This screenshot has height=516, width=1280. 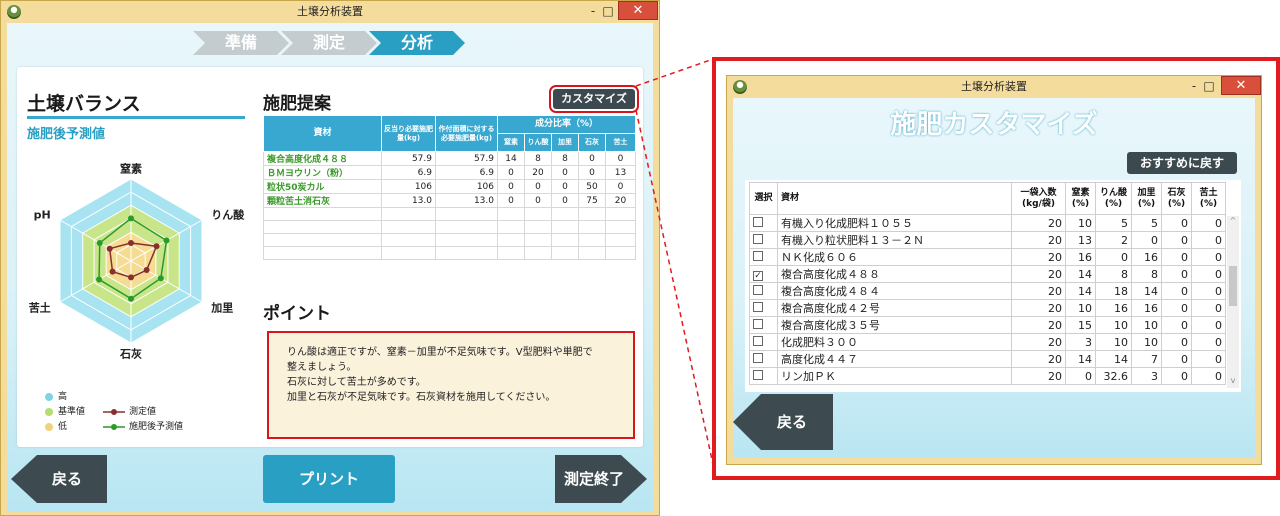 I want to click on table-row: 有機入り化成肥料１０５５ 20 10 5 5 0 0, so click(x=987, y=223).